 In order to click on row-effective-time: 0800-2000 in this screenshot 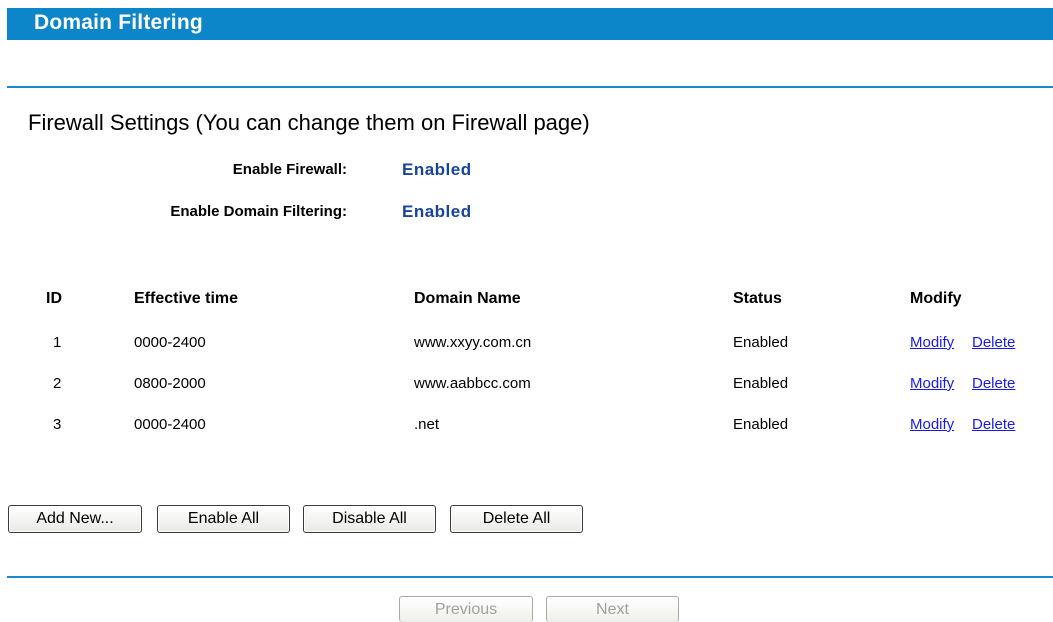, I will do `click(170, 383)`.